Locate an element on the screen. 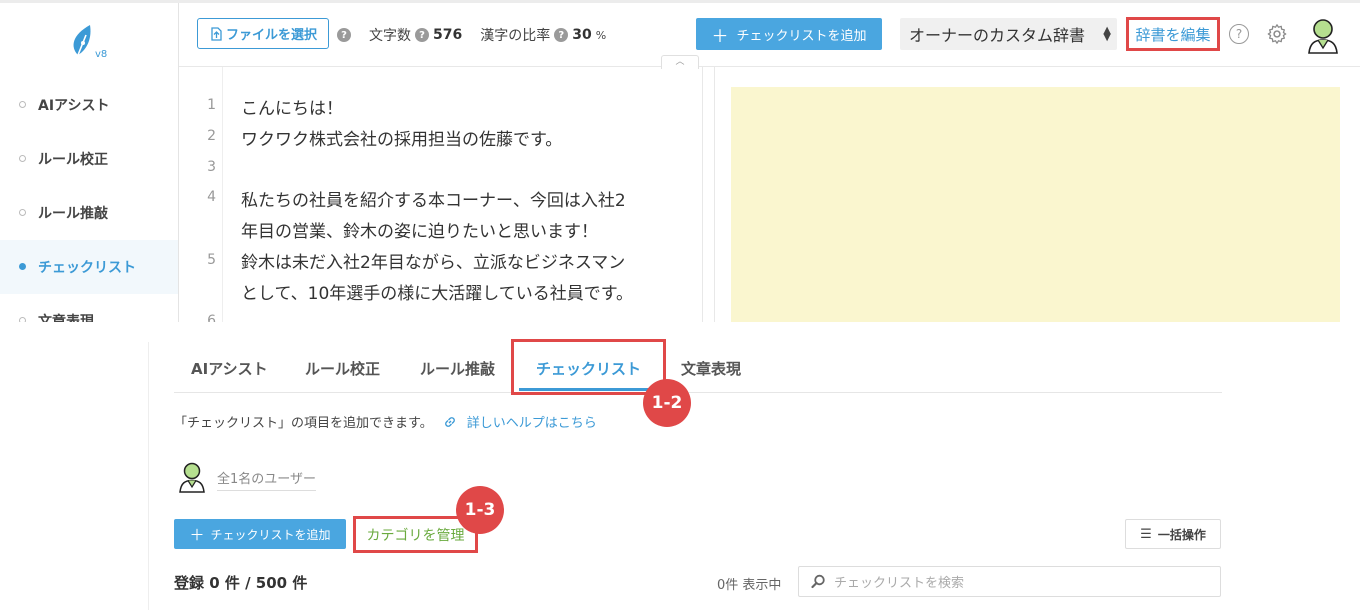 This screenshot has height=610, width=1360. gear-icon is located at coordinates (1277, 34).